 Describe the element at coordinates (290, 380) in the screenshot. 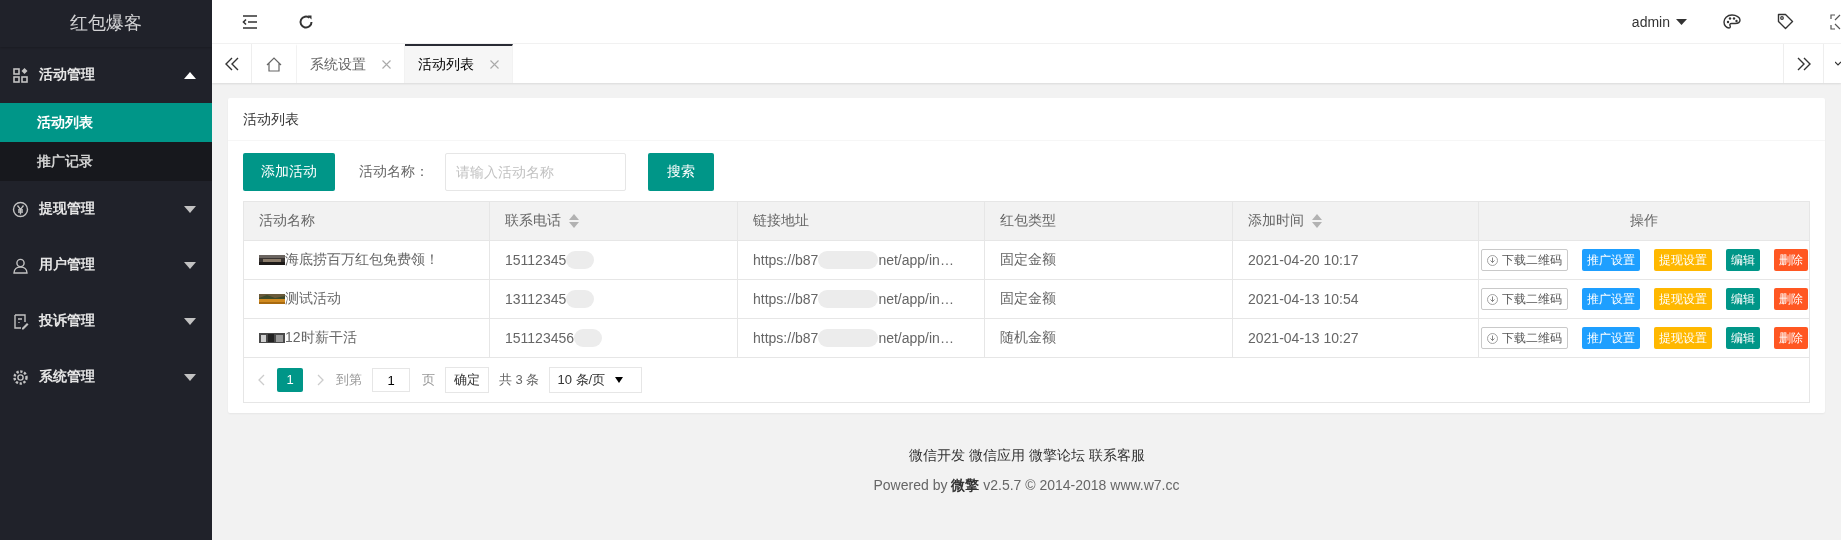

I see `page-button: 1` at that location.